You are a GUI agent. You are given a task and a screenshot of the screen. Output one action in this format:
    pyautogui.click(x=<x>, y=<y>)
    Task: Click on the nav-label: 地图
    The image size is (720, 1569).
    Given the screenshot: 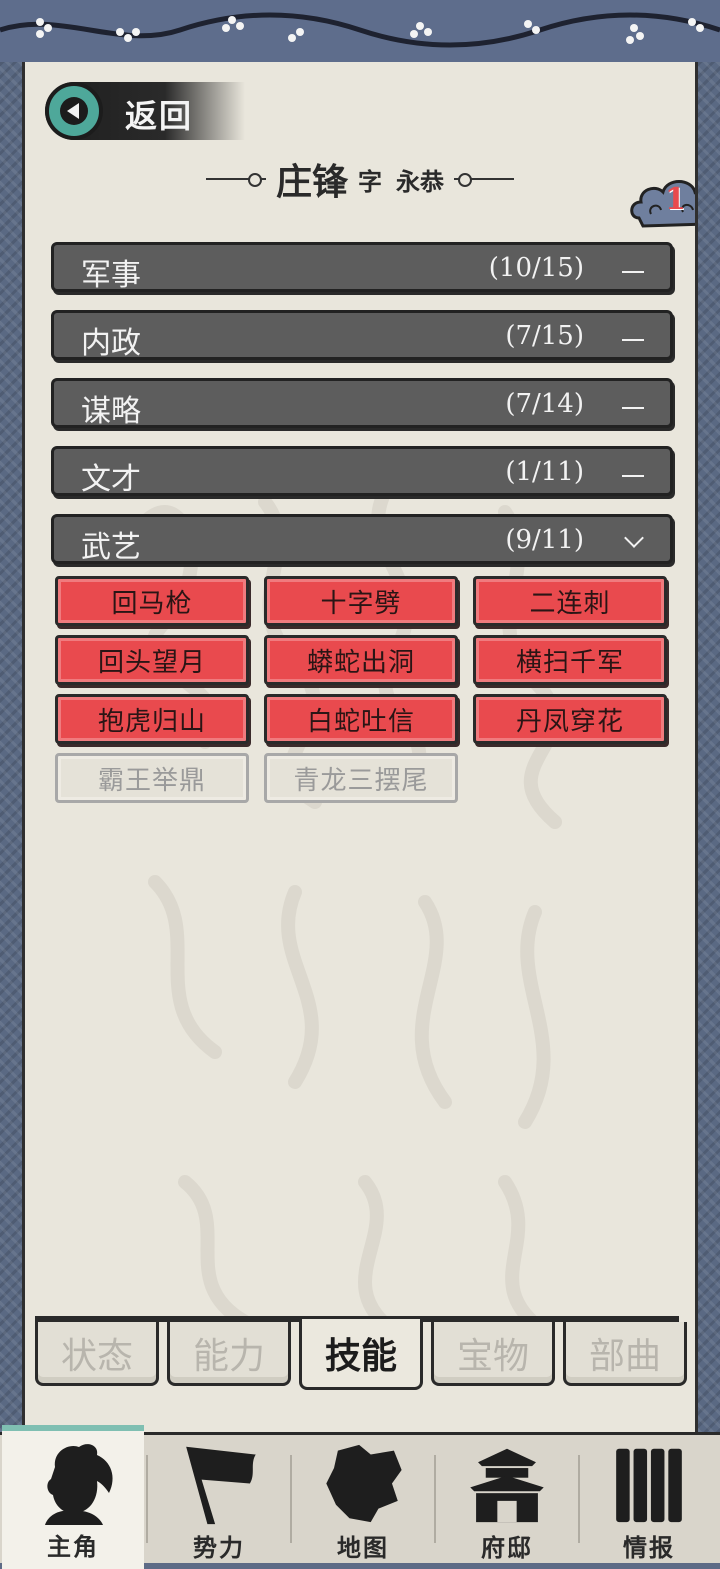 What is the action you would take?
    pyautogui.click(x=363, y=1548)
    